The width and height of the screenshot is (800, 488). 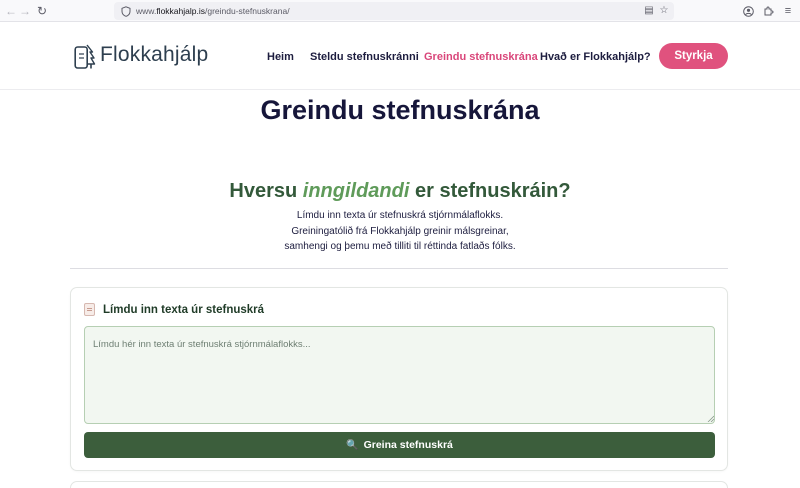 I want to click on nav-analyze-program: Greindu stefnuskrána, so click(x=481, y=57).